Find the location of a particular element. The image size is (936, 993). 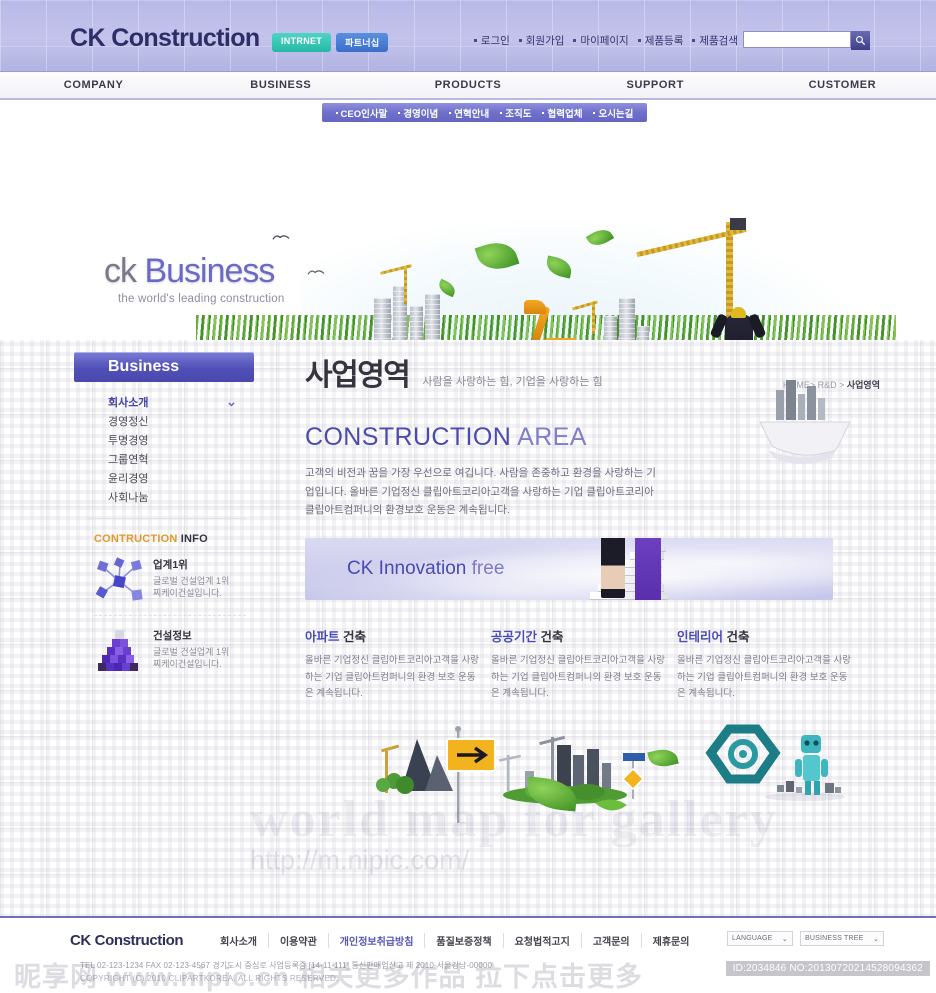

badge-intranet: INTRNET is located at coordinates (302, 42).